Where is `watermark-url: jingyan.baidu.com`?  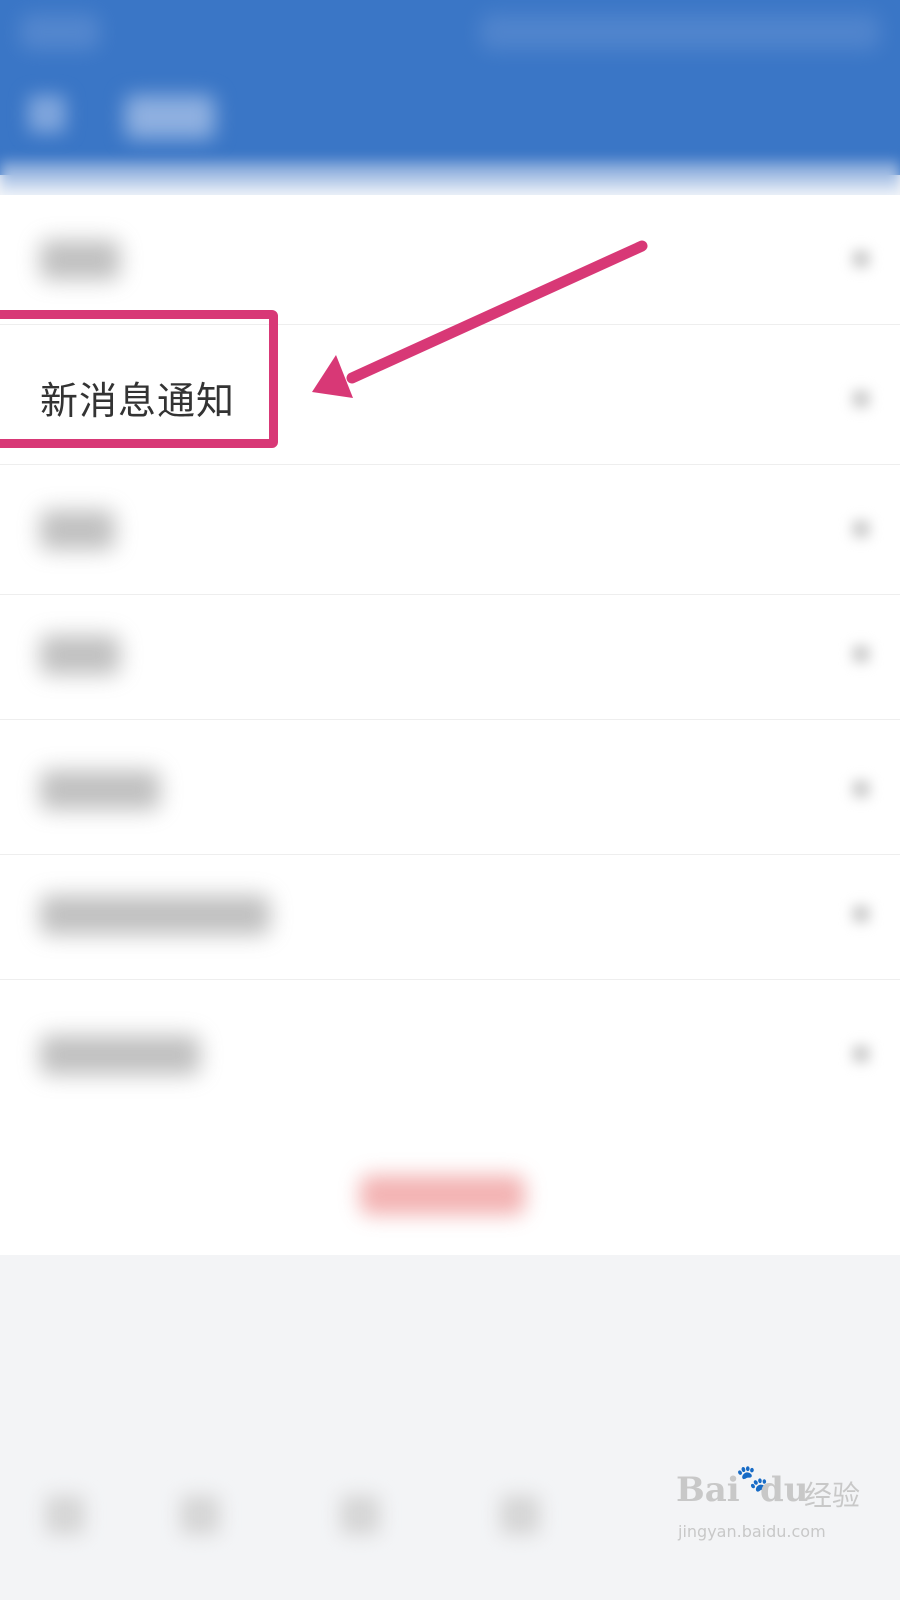
watermark-url: jingyan.baidu.com is located at coordinates (752, 1531).